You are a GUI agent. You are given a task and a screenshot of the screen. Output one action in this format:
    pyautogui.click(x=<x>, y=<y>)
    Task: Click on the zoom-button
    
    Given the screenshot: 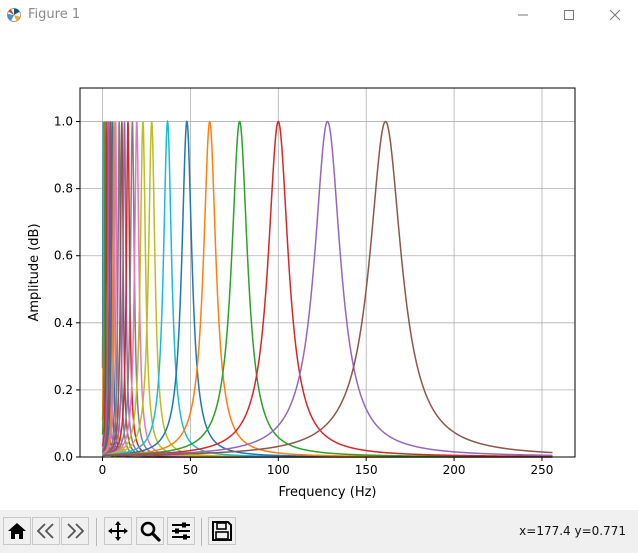 What is the action you would take?
    pyautogui.click(x=150, y=531)
    